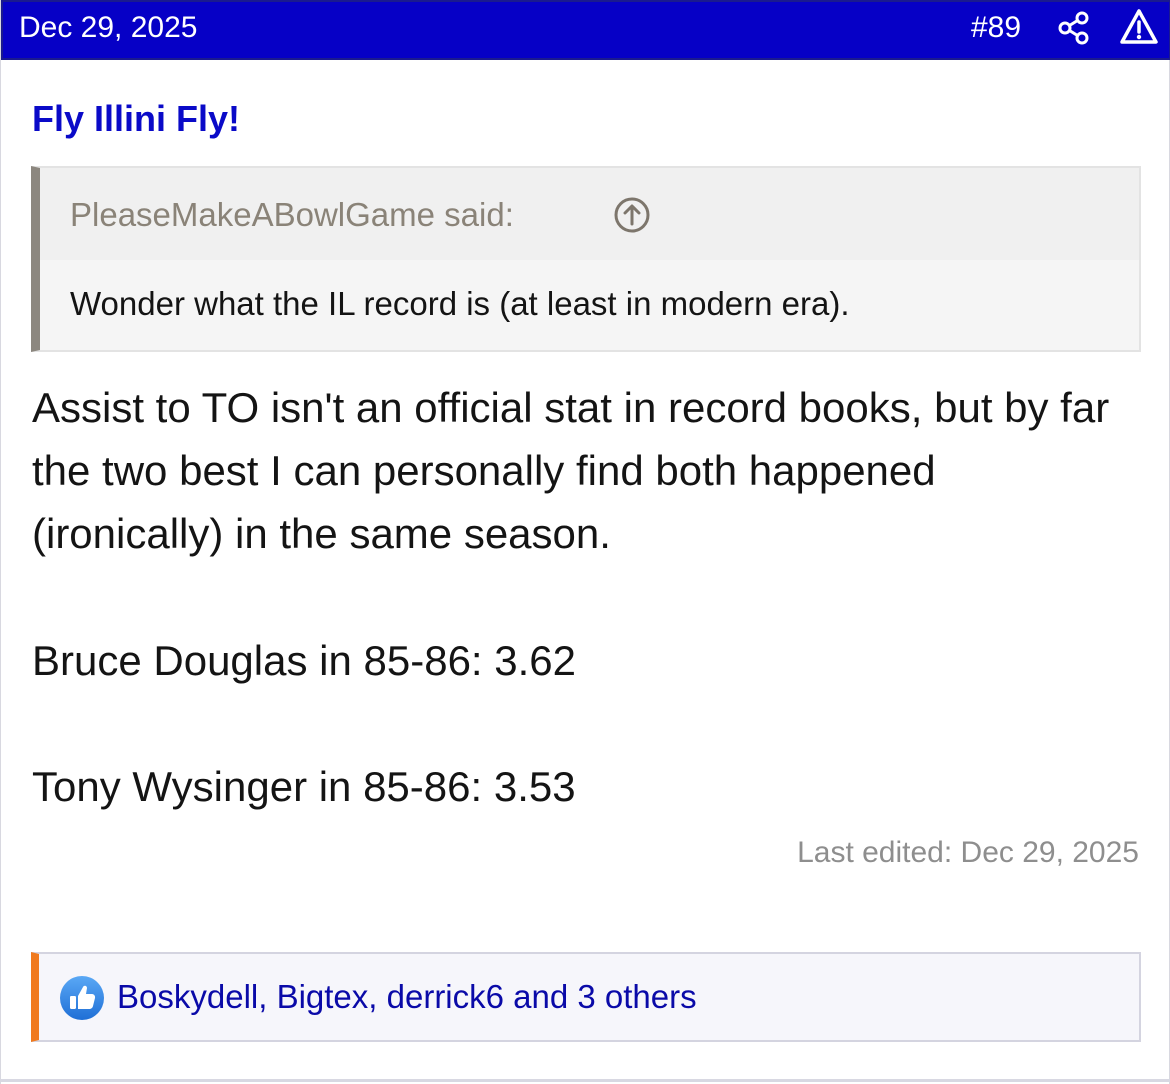 The image size is (1170, 1084). Describe the element at coordinates (996, 28) in the screenshot. I see `post-number: #89` at that location.